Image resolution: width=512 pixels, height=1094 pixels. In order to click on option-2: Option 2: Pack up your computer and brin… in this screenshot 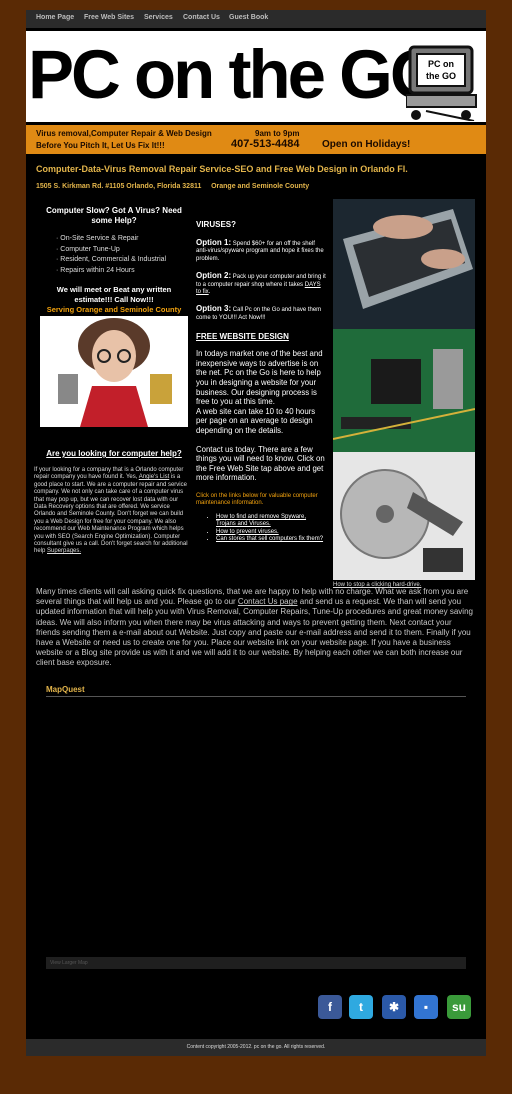, I will do `click(261, 283)`.